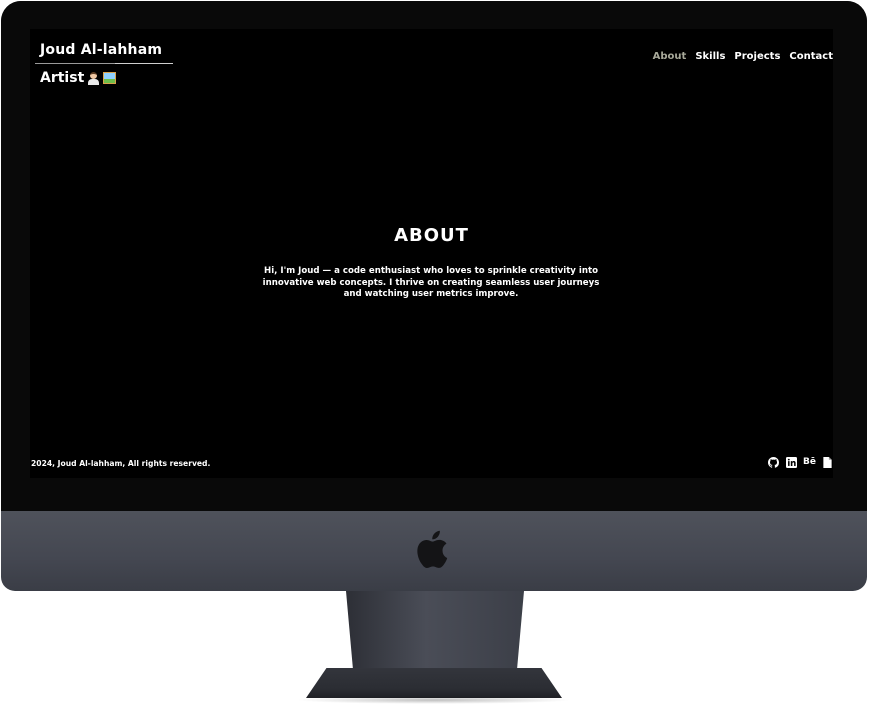 The height and width of the screenshot is (720, 869). Describe the element at coordinates (773, 462) in the screenshot. I see `github-icon` at that location.